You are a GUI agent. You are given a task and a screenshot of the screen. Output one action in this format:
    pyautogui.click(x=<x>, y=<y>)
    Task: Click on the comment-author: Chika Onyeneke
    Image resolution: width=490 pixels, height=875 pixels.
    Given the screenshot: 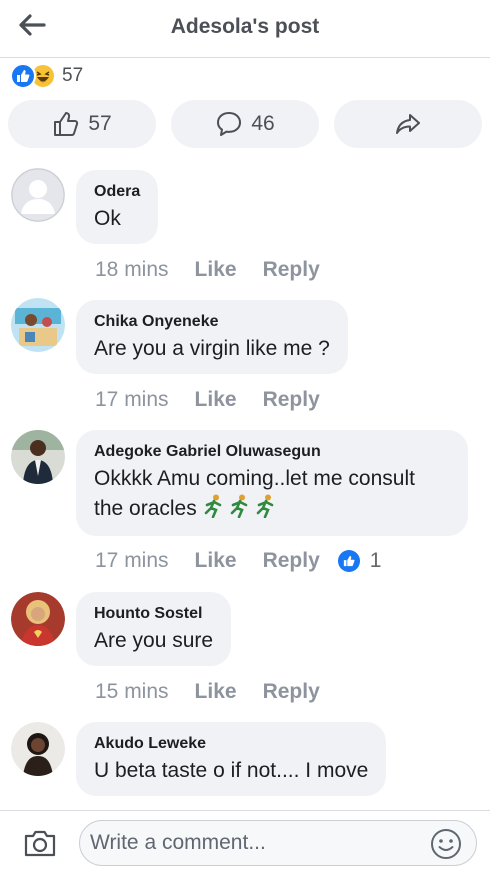 What is the action you would take?
    pyautogui.click(x=212, y=322)
    